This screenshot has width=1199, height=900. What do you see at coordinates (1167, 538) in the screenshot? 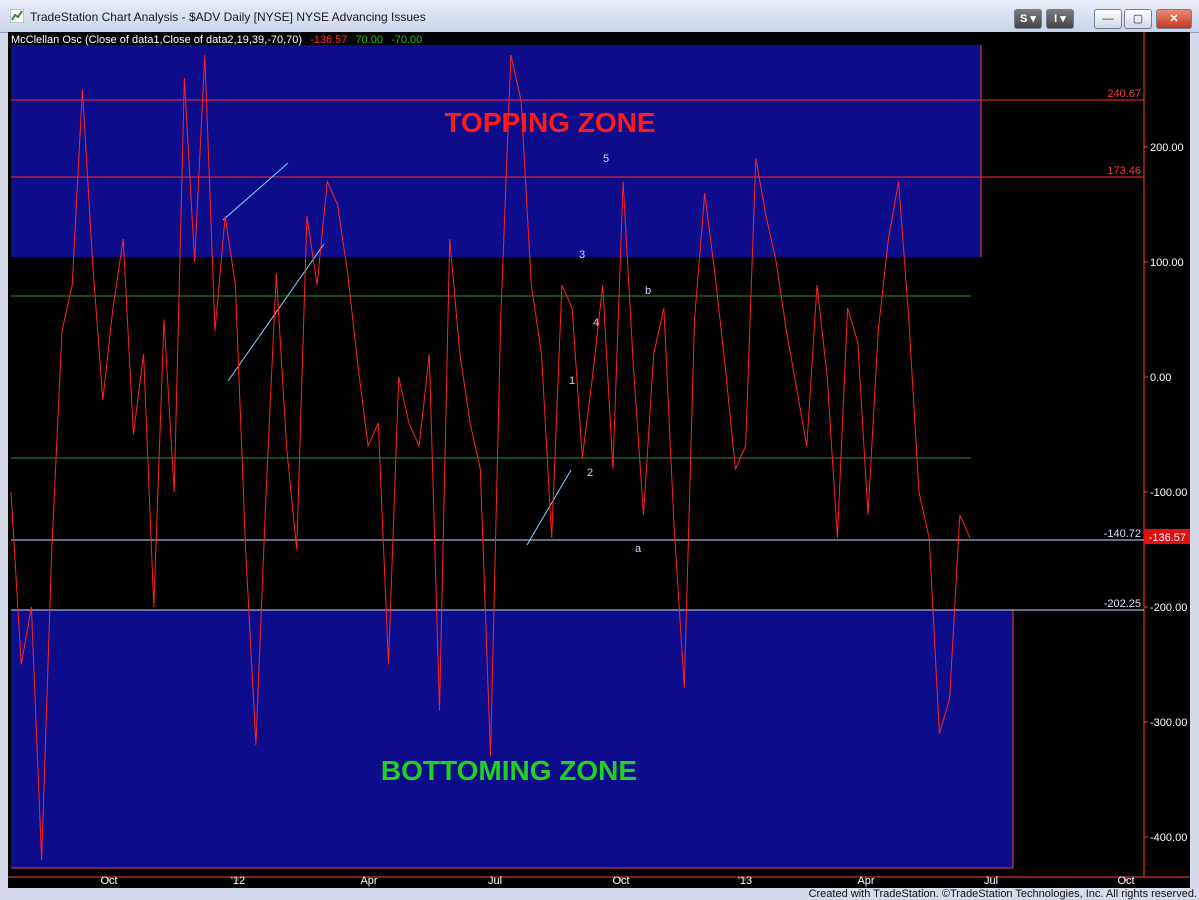
I see `current-value-badge: -136.57` at bounding box center [1167, 538].